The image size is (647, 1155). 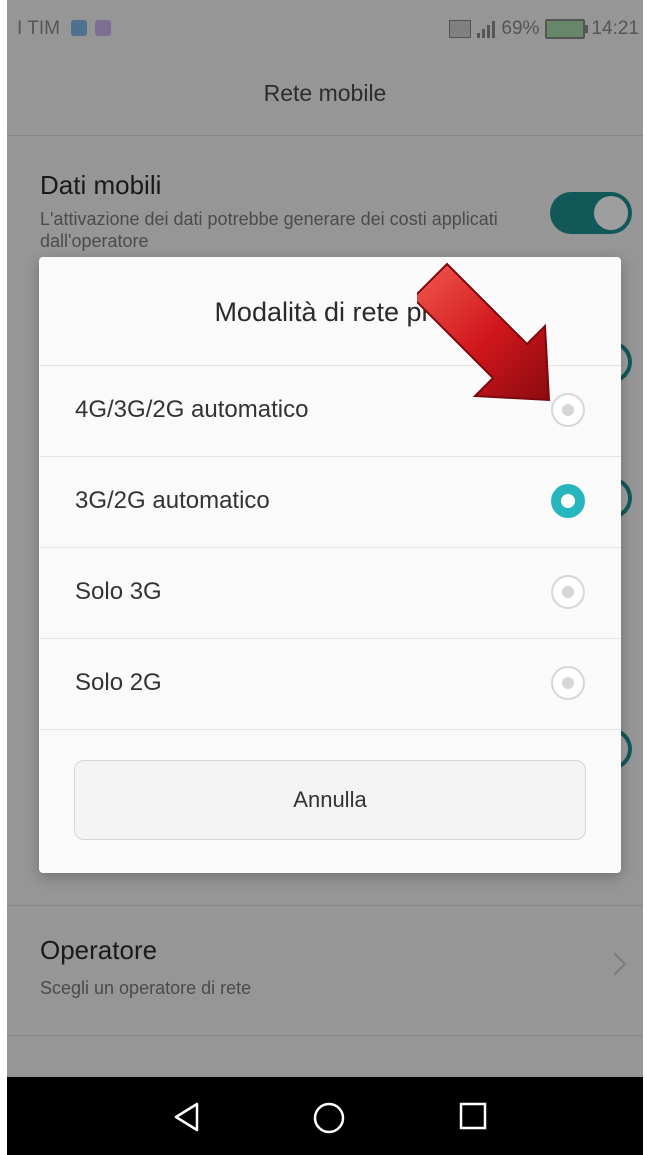 What do you see at coordinates (330, 502) in the screenshot?
I see `option-row: 3G/2G automatico` at bounding box center [330, 502].